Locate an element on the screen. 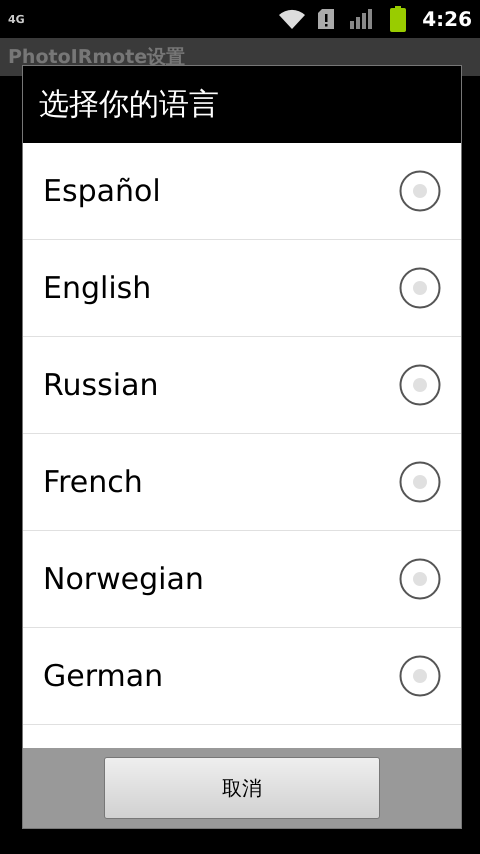  language-option: French is located at coordinates (242, 482).